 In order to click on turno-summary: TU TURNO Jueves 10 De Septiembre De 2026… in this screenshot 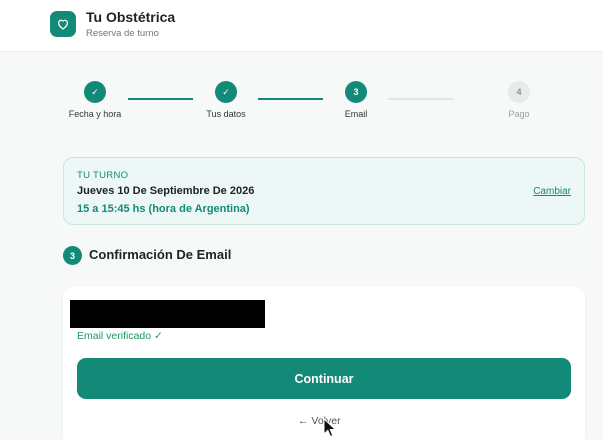, I will do `click(324, 191)`.